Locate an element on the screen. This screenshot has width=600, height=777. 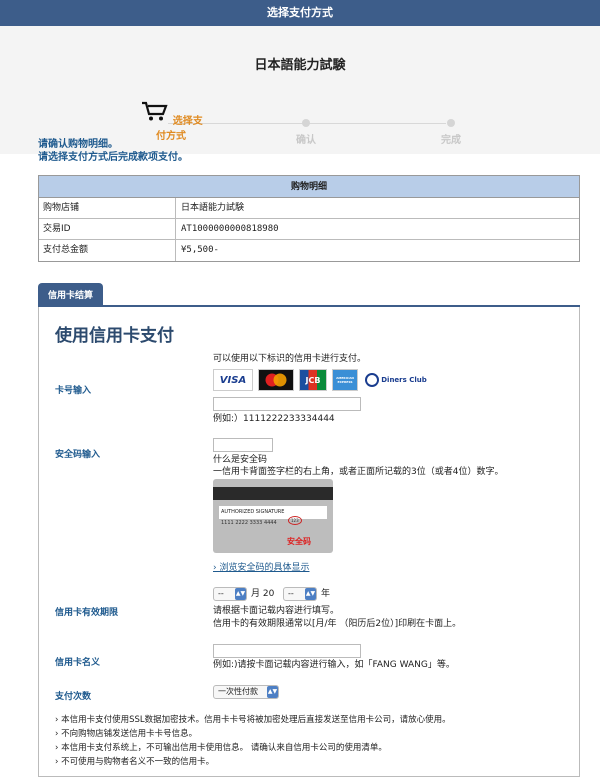
top-header-bar: 选择支付方式 is located at coordinates (300, 13).